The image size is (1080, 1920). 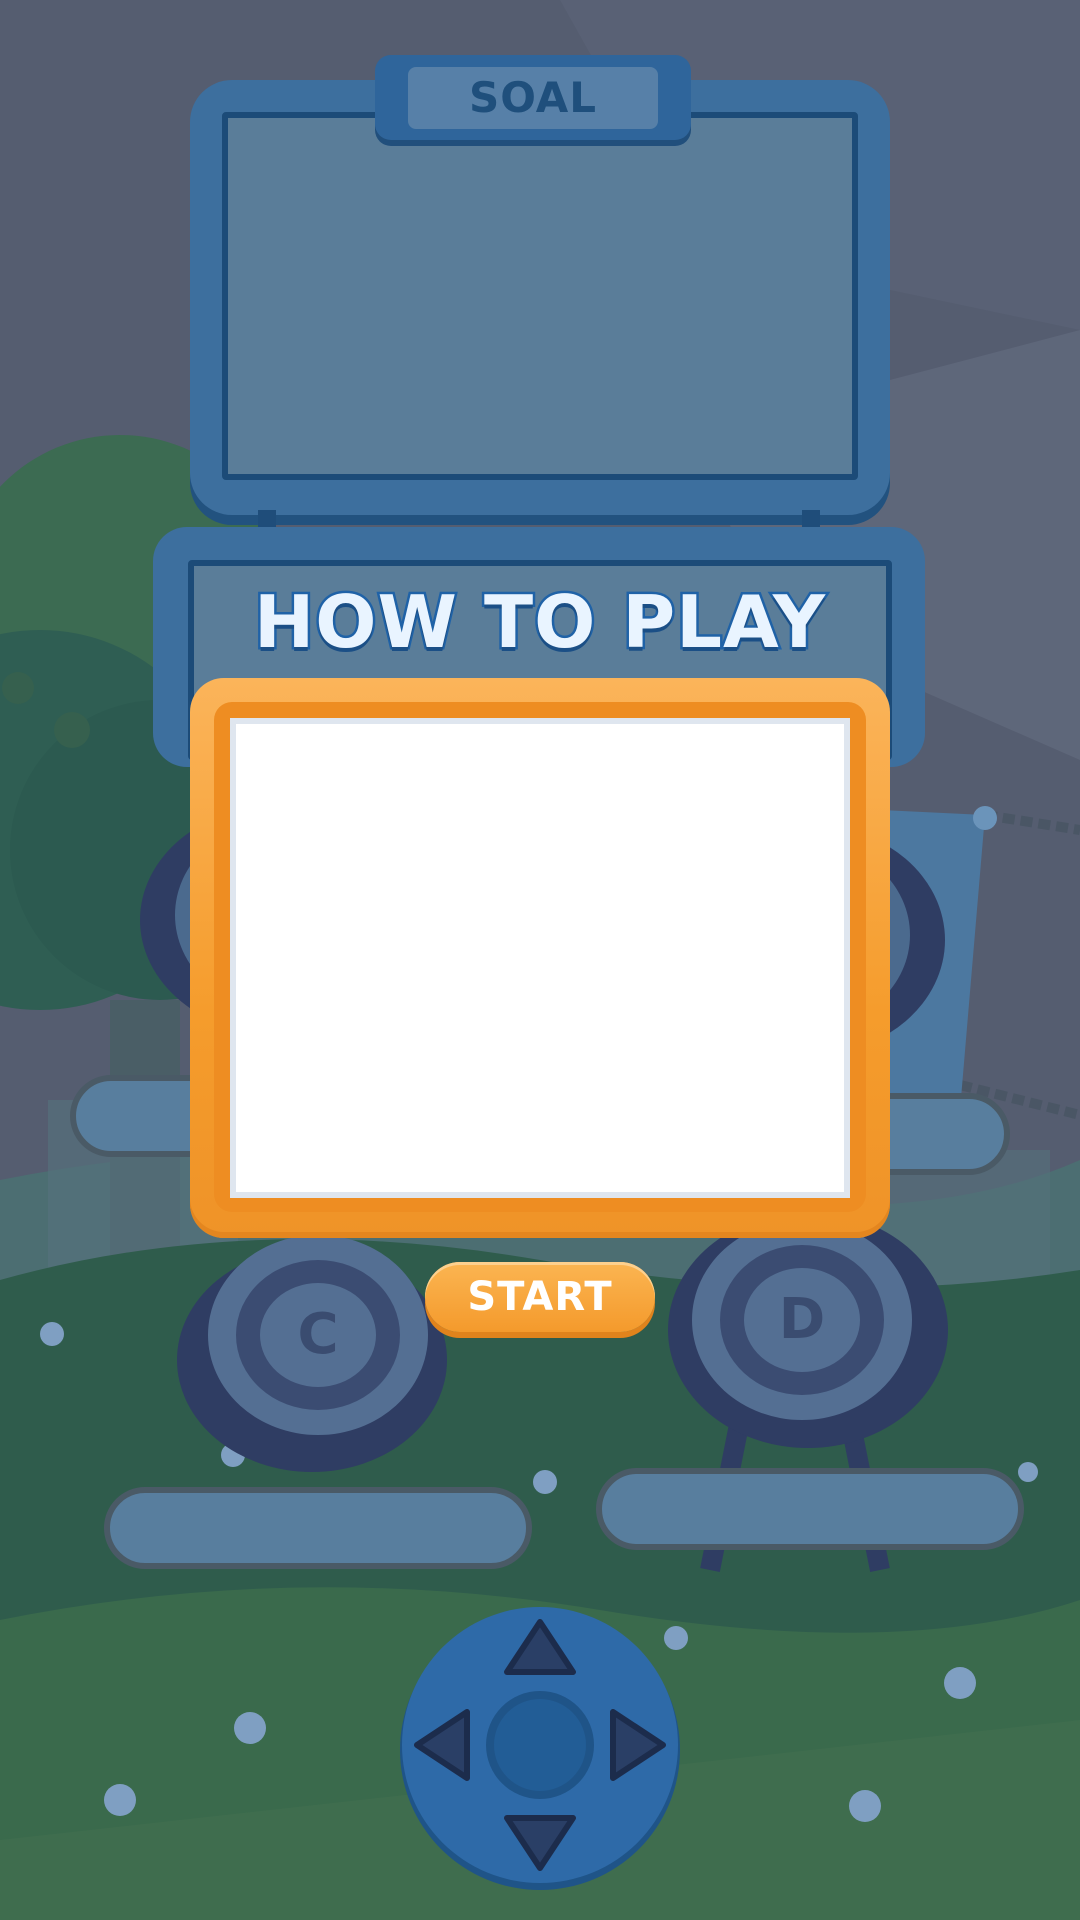 What do you see at coordinates (810, 1509) in the screenshot?
I see `answer-field-d` at bounding box center [810, 1509].